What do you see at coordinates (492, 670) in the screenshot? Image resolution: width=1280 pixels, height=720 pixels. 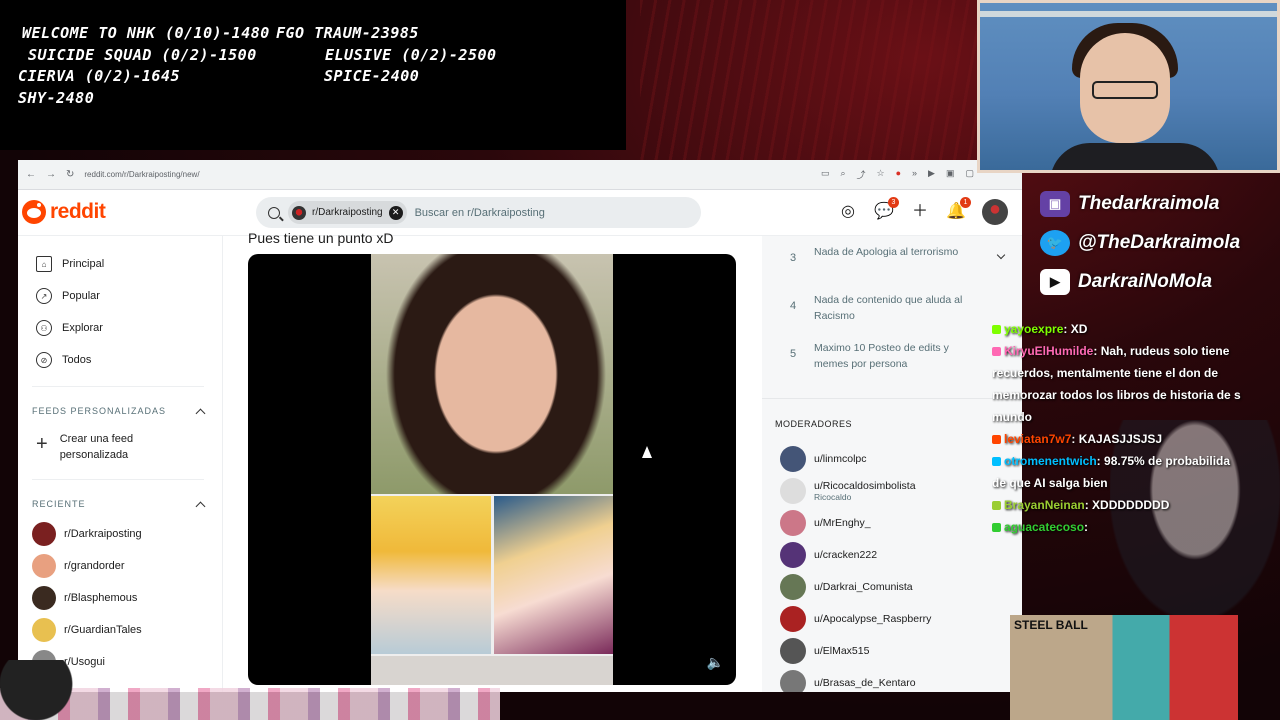 I see `video-bottom-strip` at bounding box center [492, 670].